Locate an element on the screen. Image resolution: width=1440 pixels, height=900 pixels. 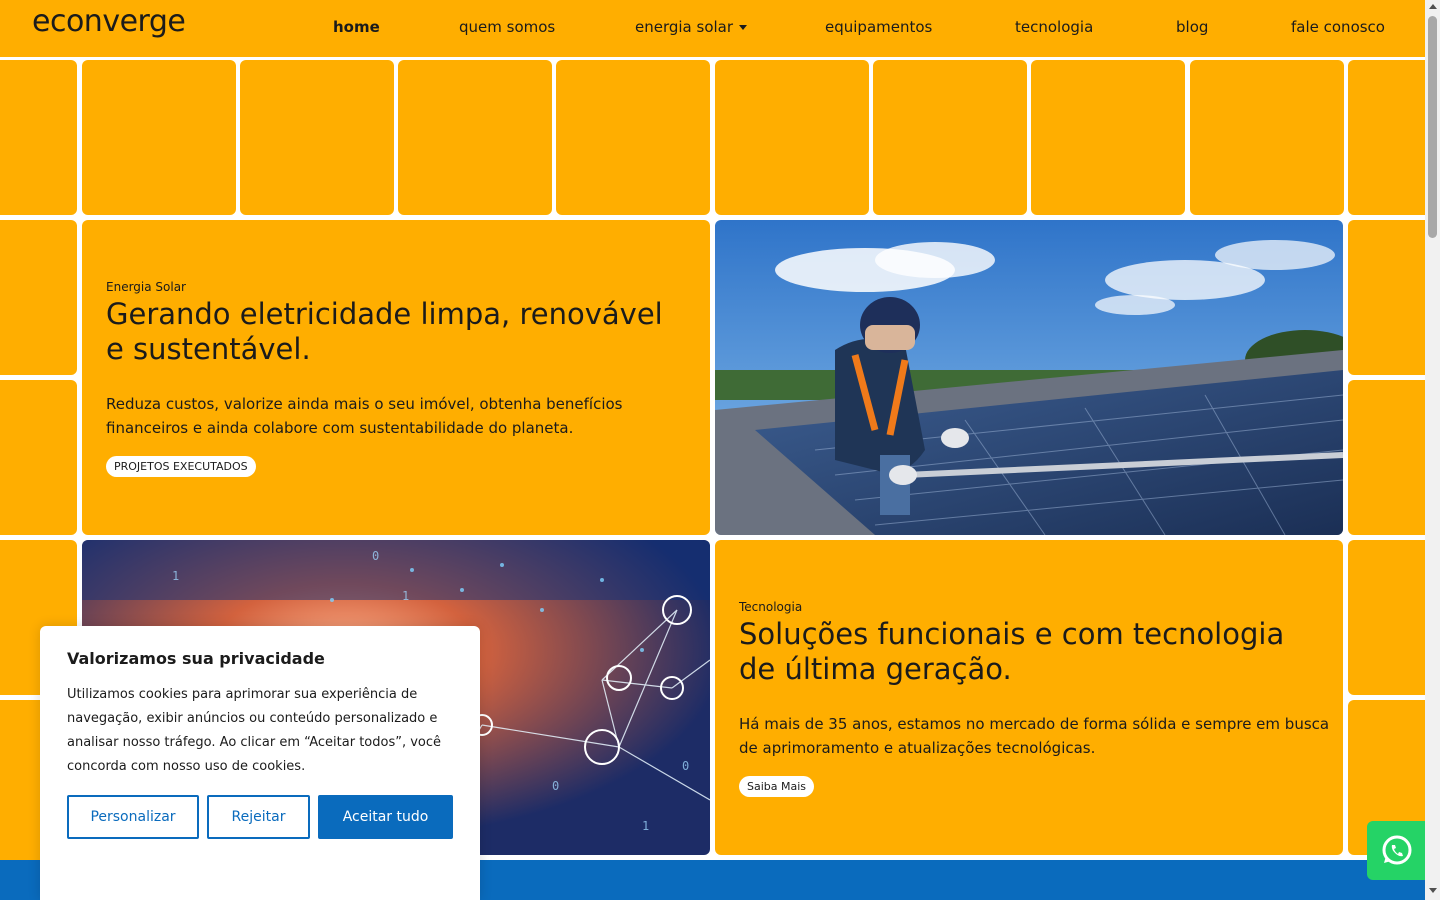
technology-title-line: Soluções funcionais e com tecnologia is located at coordinates (1012, 634).